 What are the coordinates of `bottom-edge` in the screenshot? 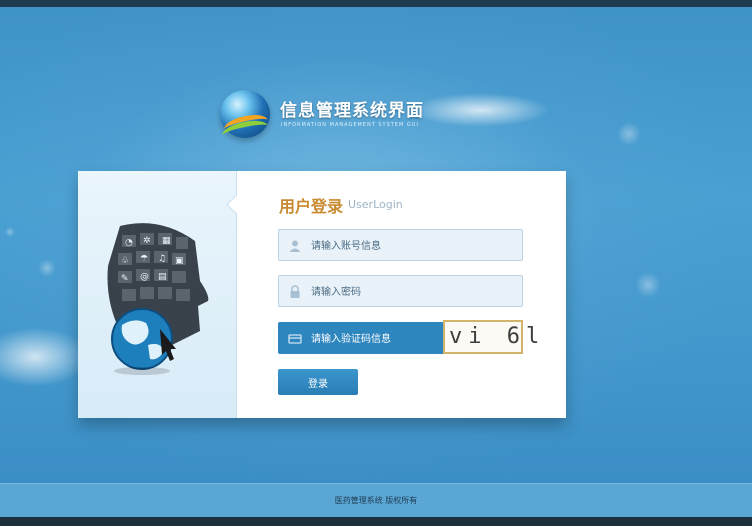 It's located at (376, 521).